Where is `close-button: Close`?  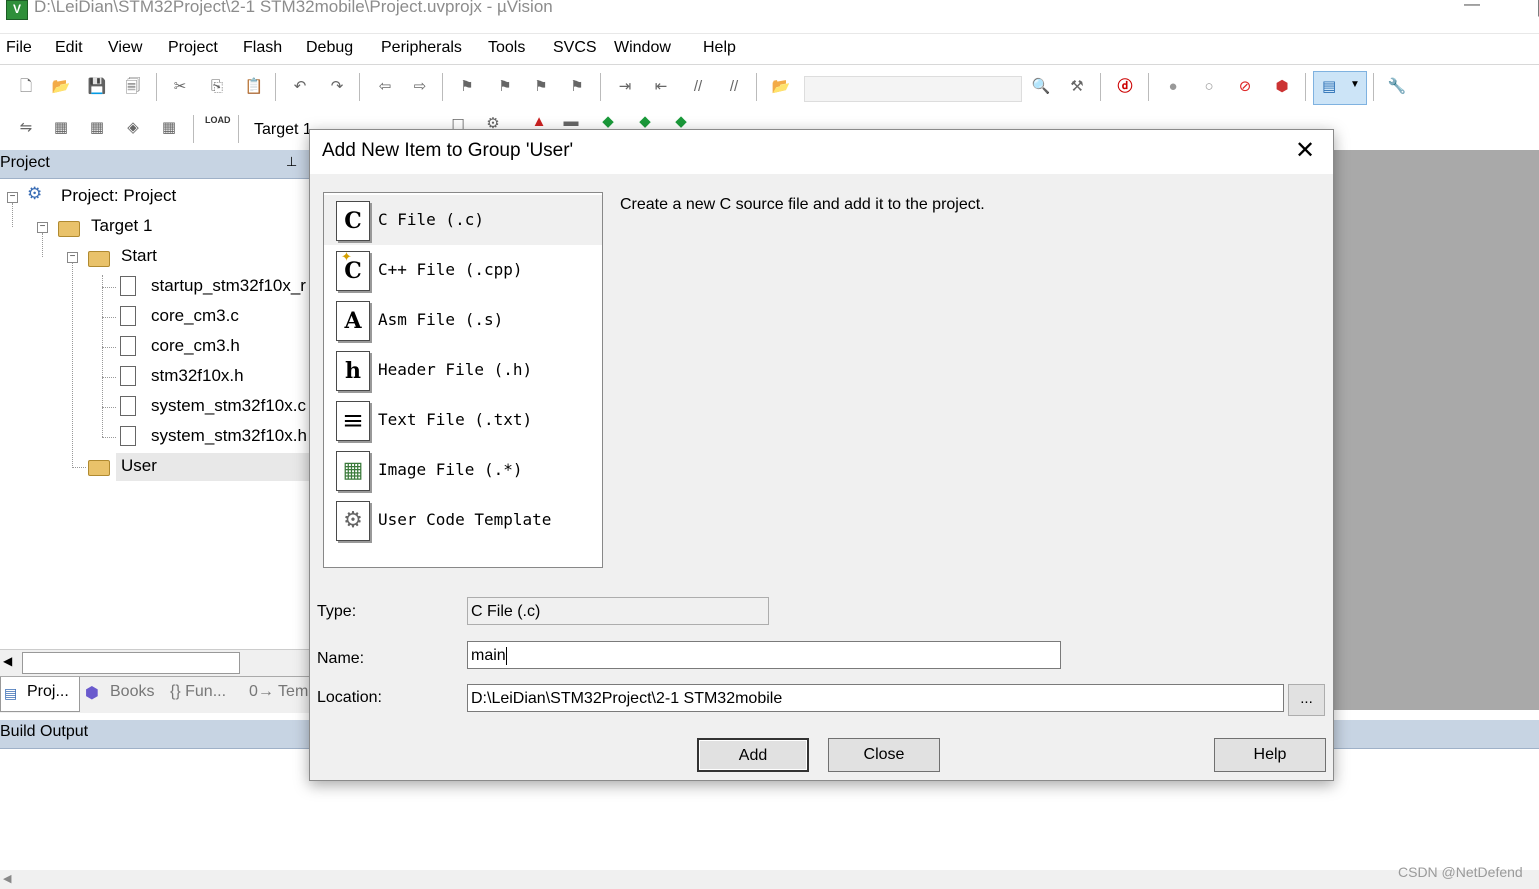 close-button: Close is located at coordinates (884, 755).